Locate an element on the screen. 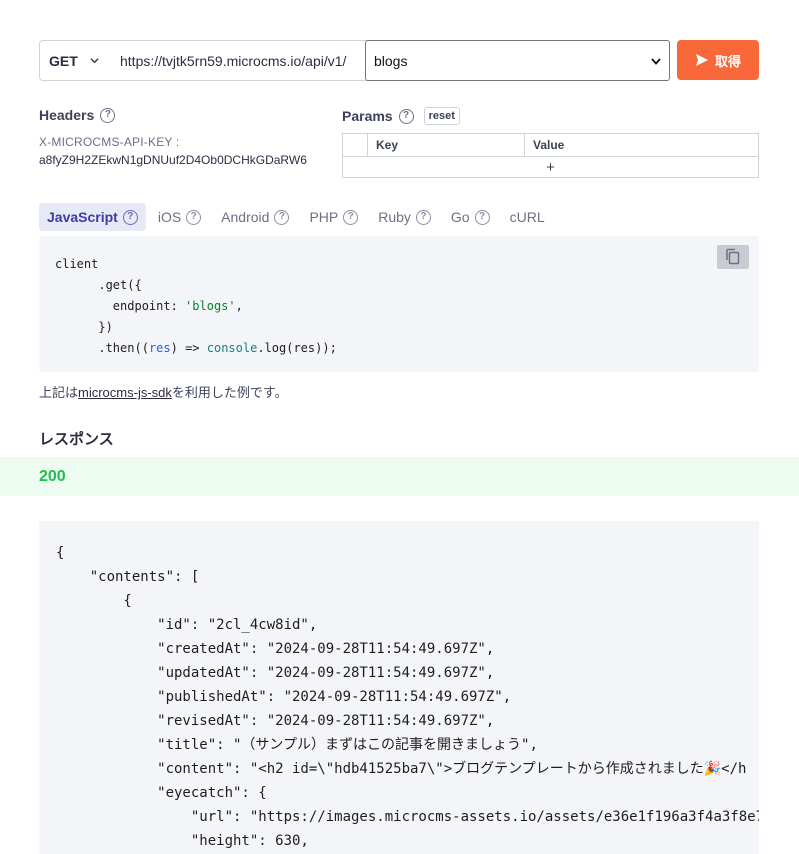 The width and height of the screenshot is (799, 854). params-header-row: Key Value is located at coordinates (550, 145).